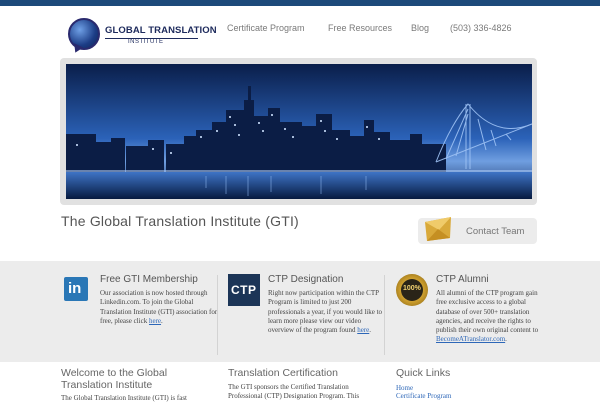 The image size is (600, 403). Describe the element at coordinates (180, 221) in the screenshot. I see `page-title: The Global Translation Institute (GTI)` at that location.